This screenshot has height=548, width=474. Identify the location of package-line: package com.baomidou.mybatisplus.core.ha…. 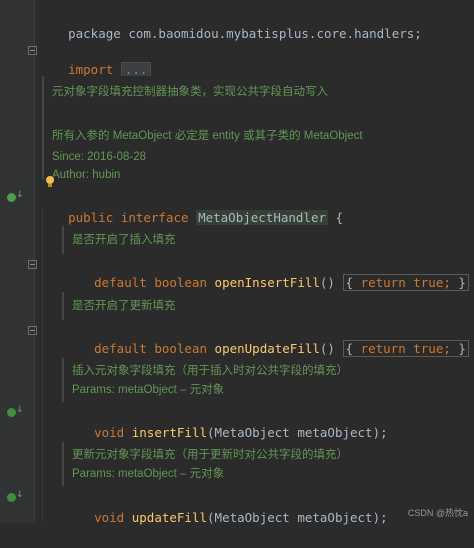
(230, 22).